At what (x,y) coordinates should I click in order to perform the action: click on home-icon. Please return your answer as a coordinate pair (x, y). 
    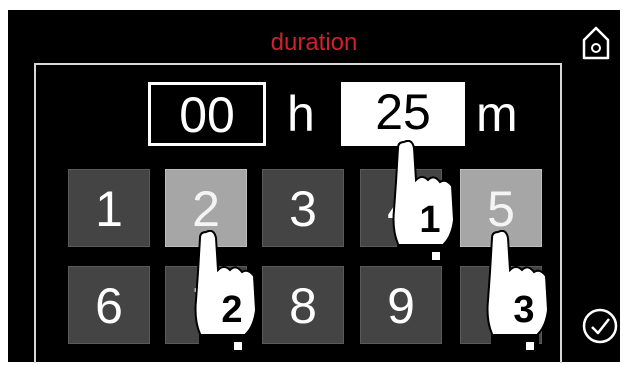
    Looking at the image, I should click on (596, 43).